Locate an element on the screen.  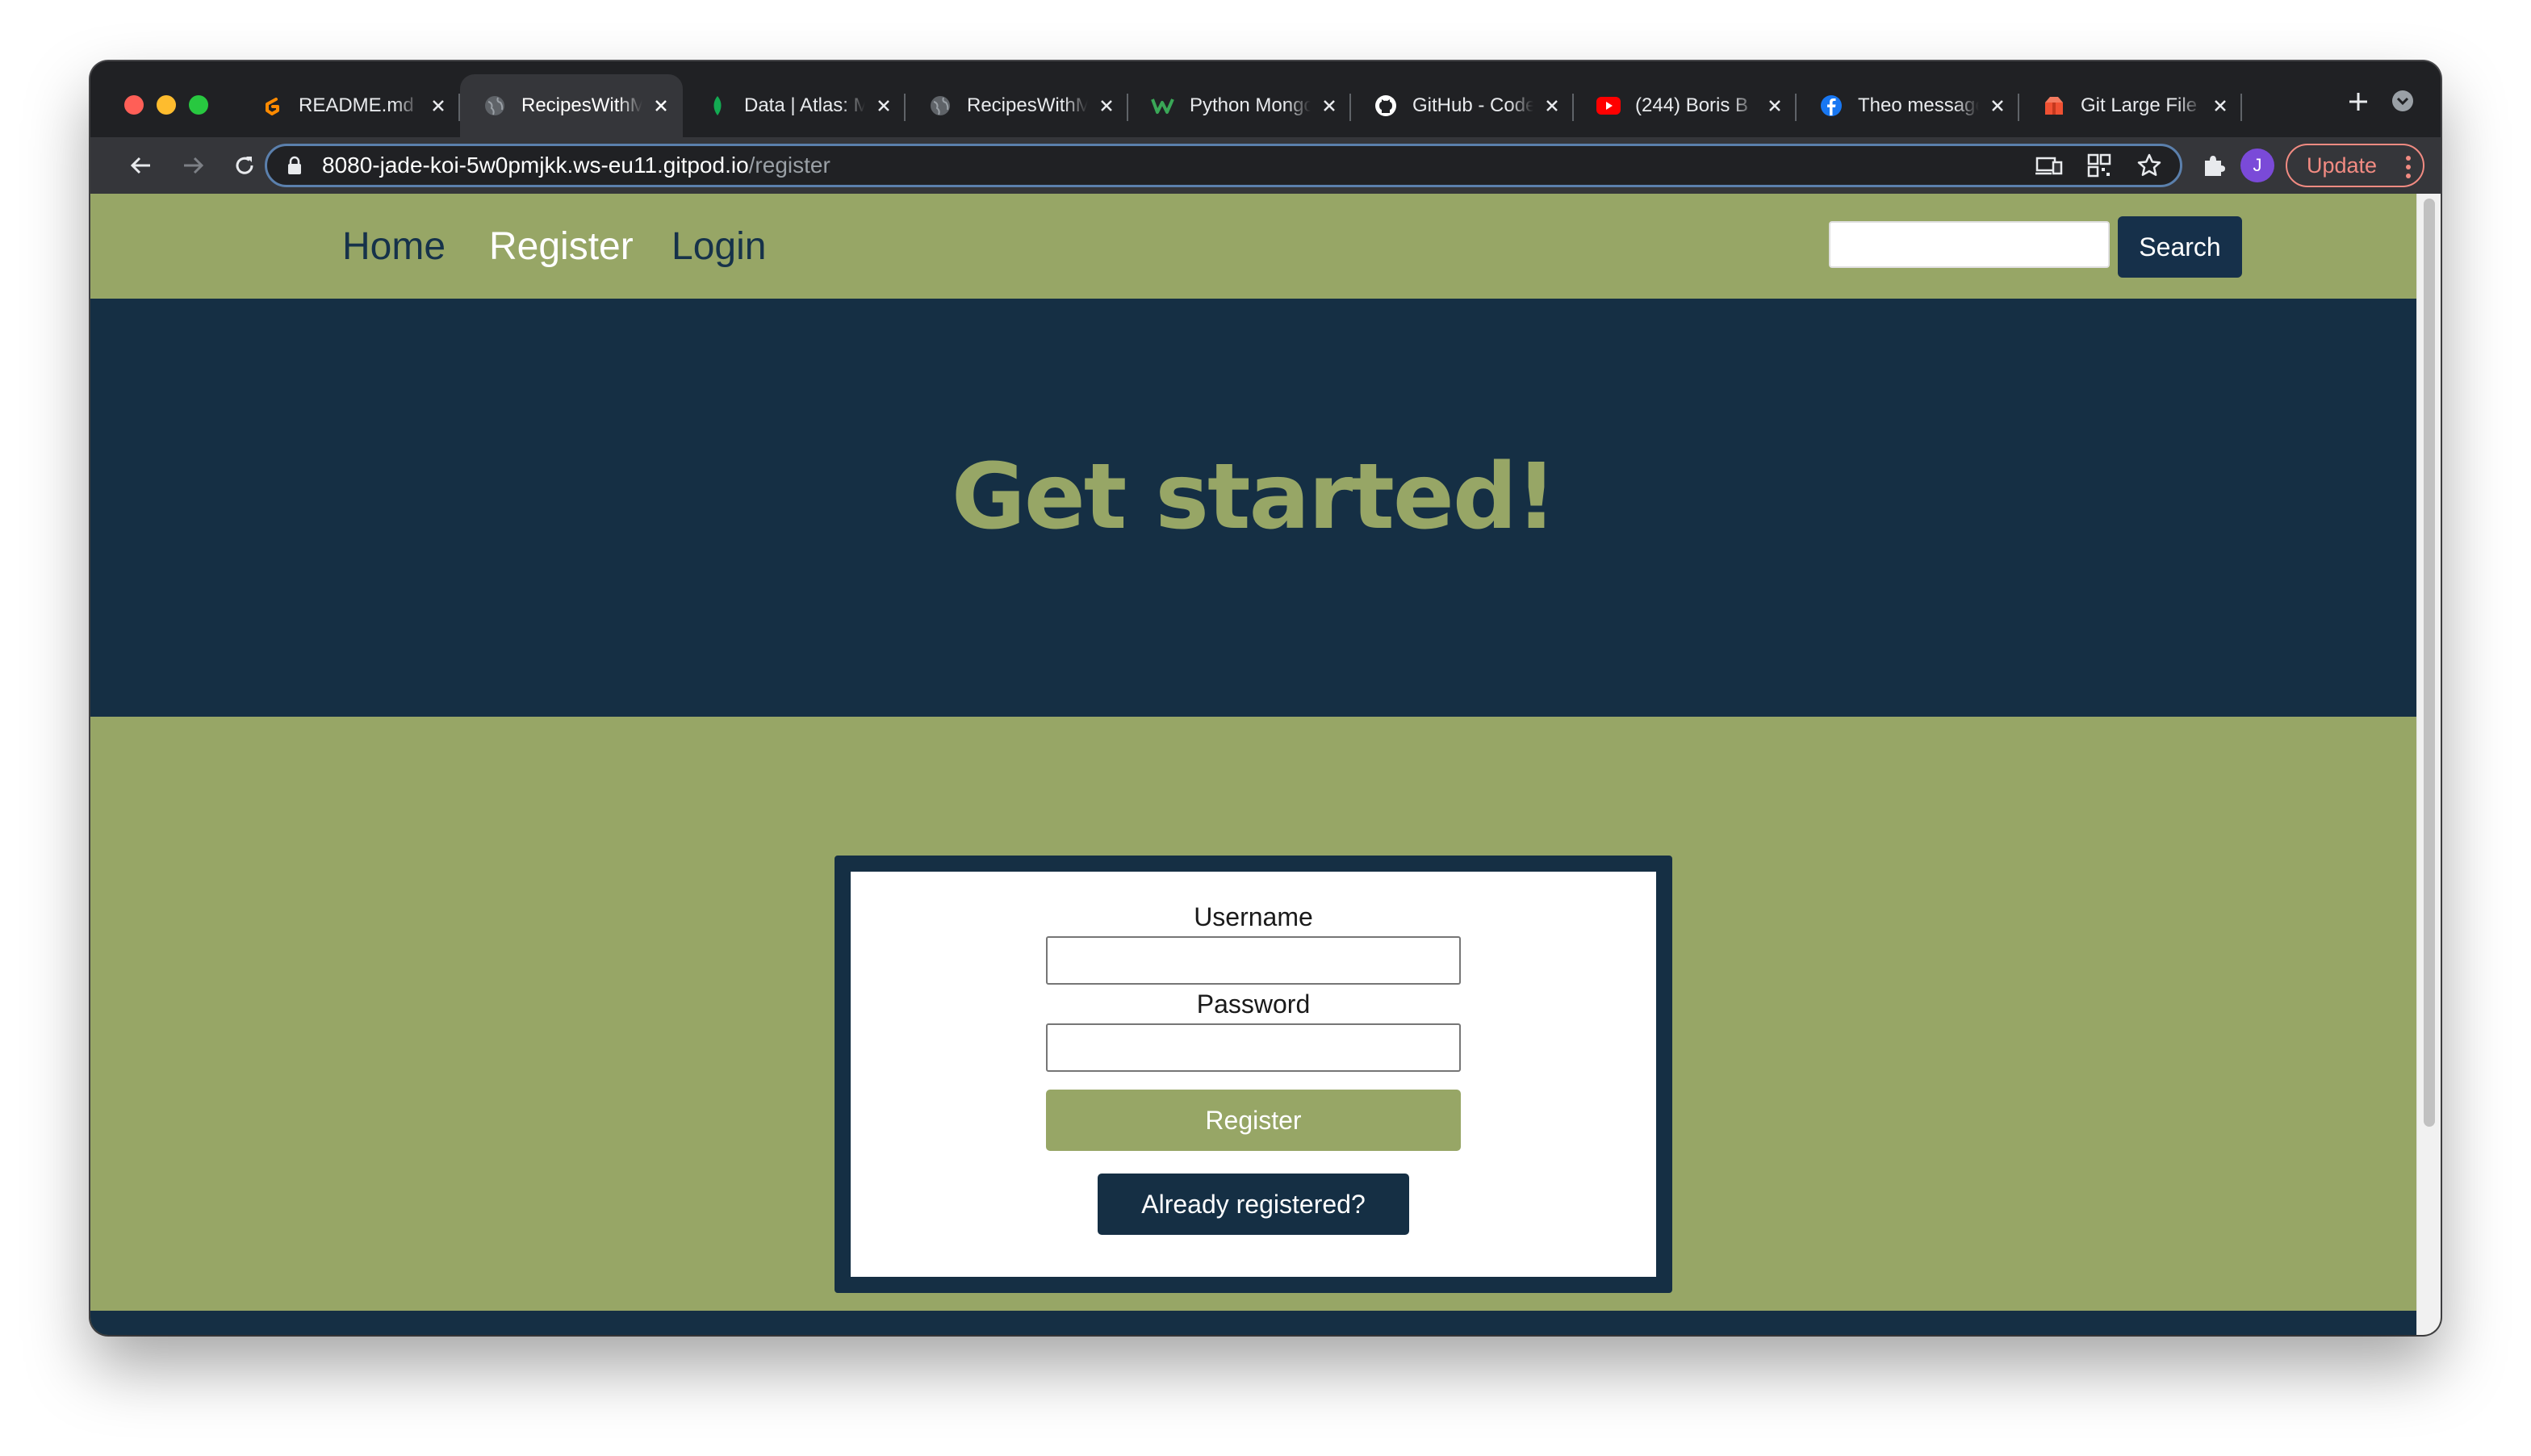
page-title: Get started! is located at coordinates (1254, 497).